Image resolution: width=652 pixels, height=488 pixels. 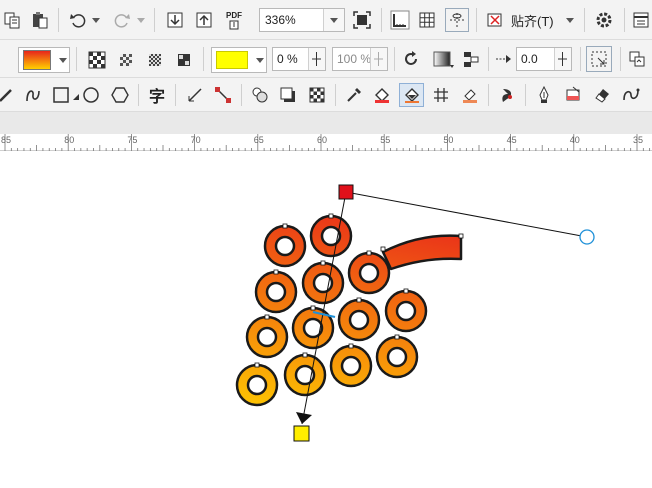 I want to click on zoom-dropdown-icon, so click(x=333, y=20).